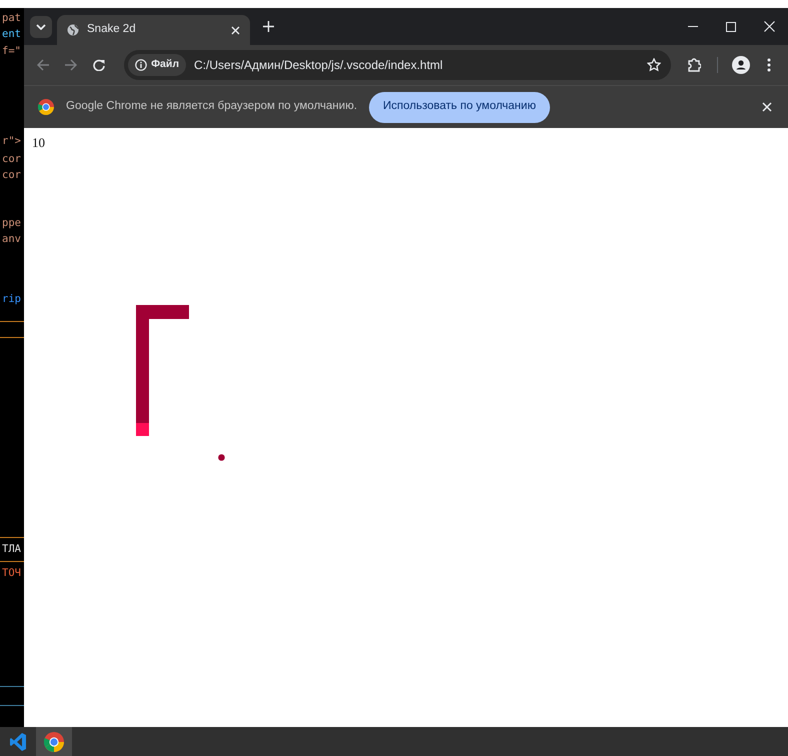 Image resolution: width=788 pixels, height=756 pixels. I want to click on code-editor-icon, so click(18, 741).